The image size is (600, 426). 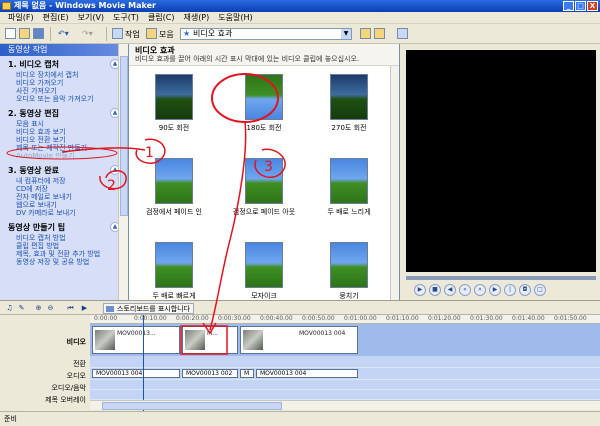 I want to click on next-frame-icon: ▶, so click(x=495, y=290).